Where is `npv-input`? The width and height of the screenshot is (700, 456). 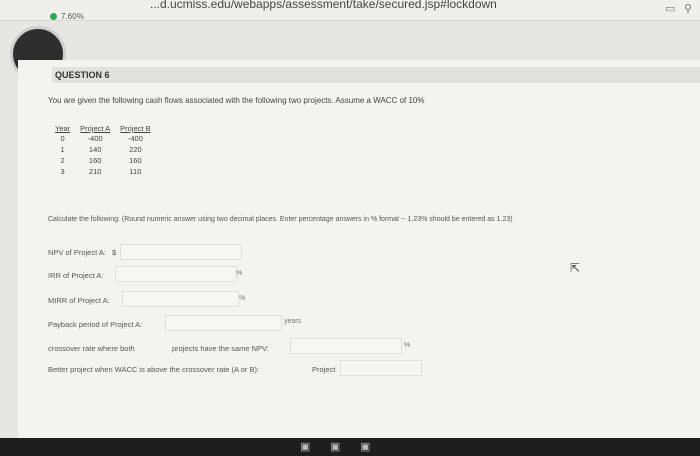 npv-input is located at coordinates (181, 252).